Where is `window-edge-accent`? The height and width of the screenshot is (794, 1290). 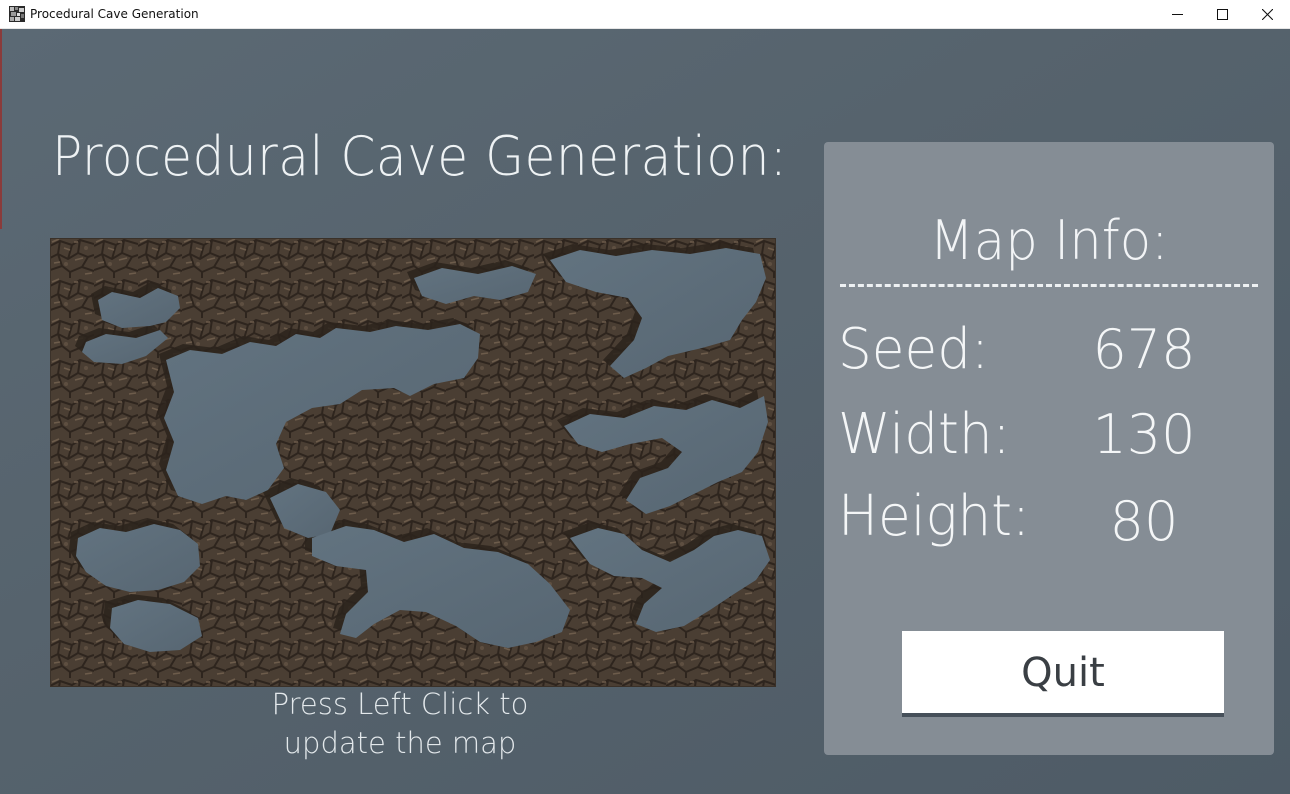 window-edge-accent is located at coordinates (1, 129).